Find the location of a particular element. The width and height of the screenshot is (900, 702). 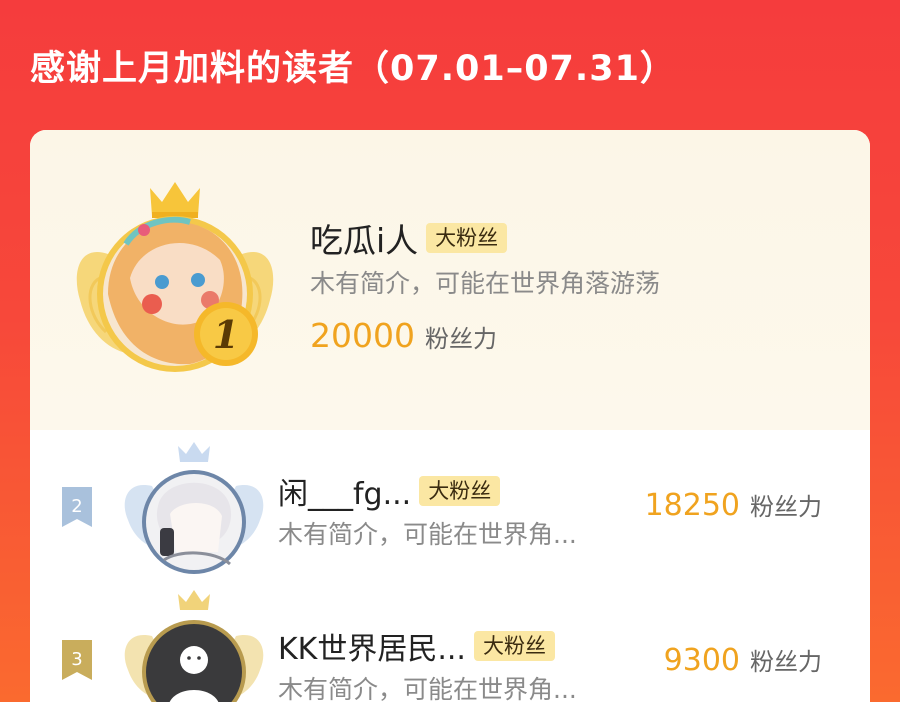

fan-power-value: 20000 is located at coordinates (362, 335).